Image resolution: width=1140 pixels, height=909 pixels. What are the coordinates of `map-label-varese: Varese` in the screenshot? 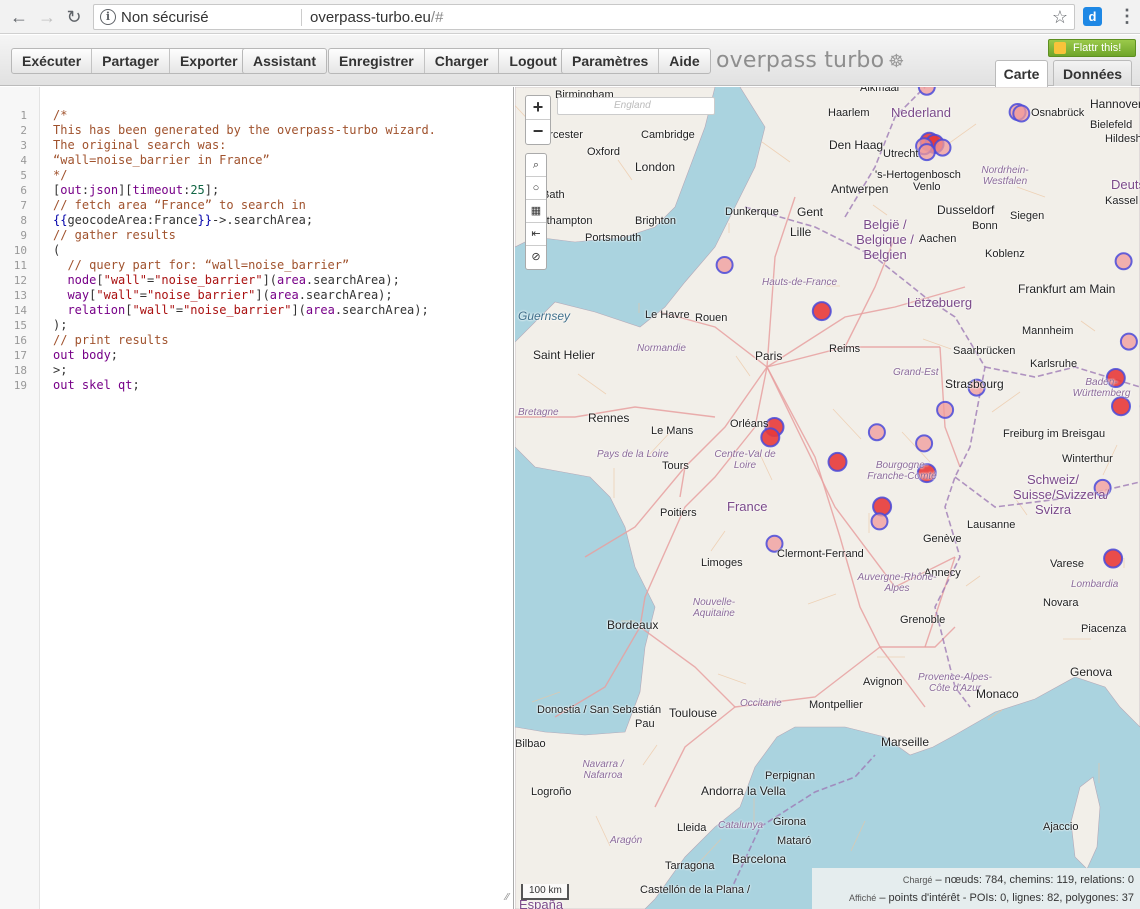 It's located at (1067, 564).